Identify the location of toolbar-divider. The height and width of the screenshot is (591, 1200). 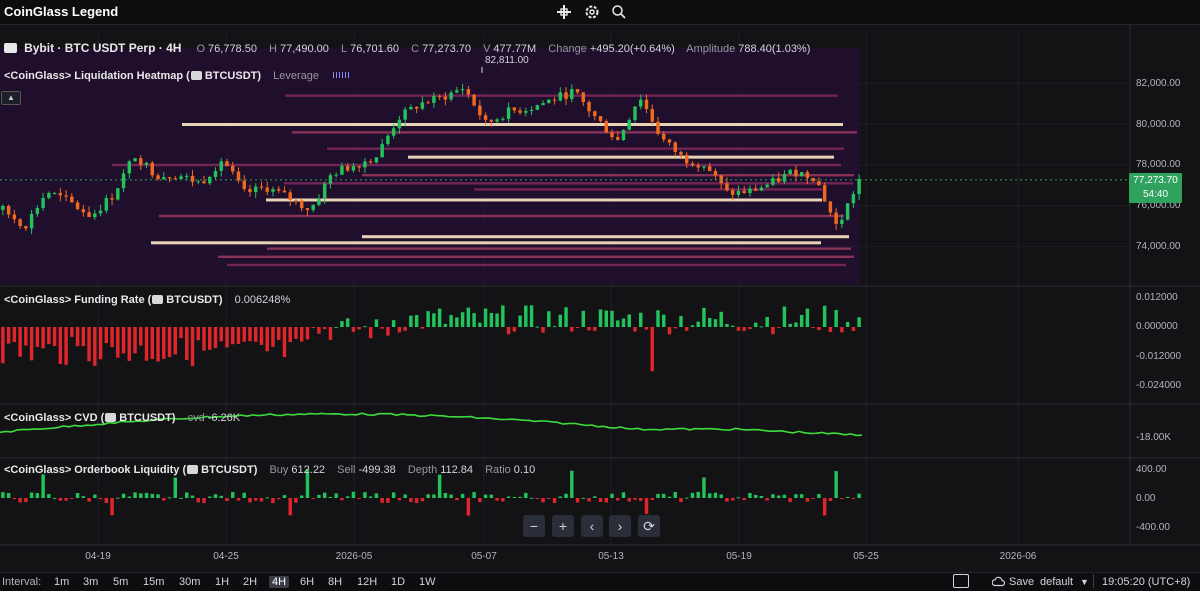
(1093, 581).